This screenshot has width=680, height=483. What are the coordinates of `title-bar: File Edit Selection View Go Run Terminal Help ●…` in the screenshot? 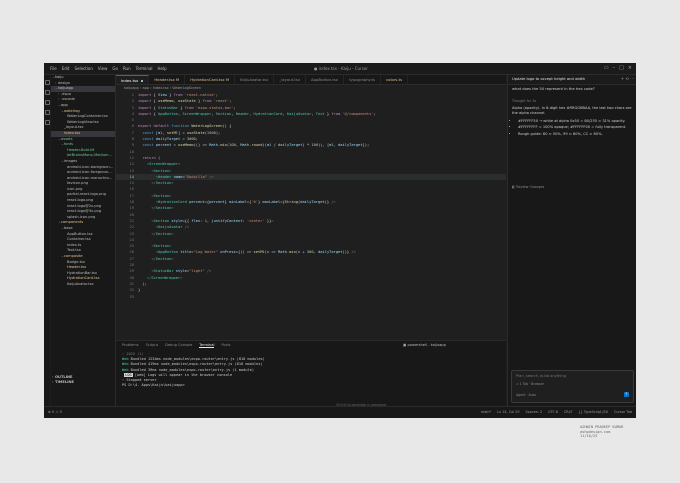 It's located at (340, 69).